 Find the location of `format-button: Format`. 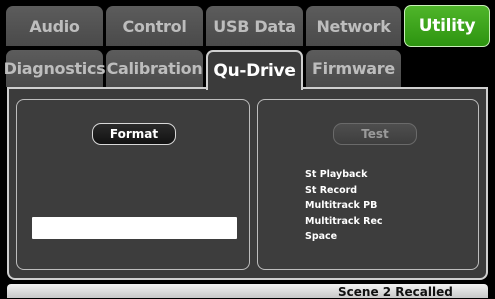

format-button: Format is located at coordinates (134, 134).